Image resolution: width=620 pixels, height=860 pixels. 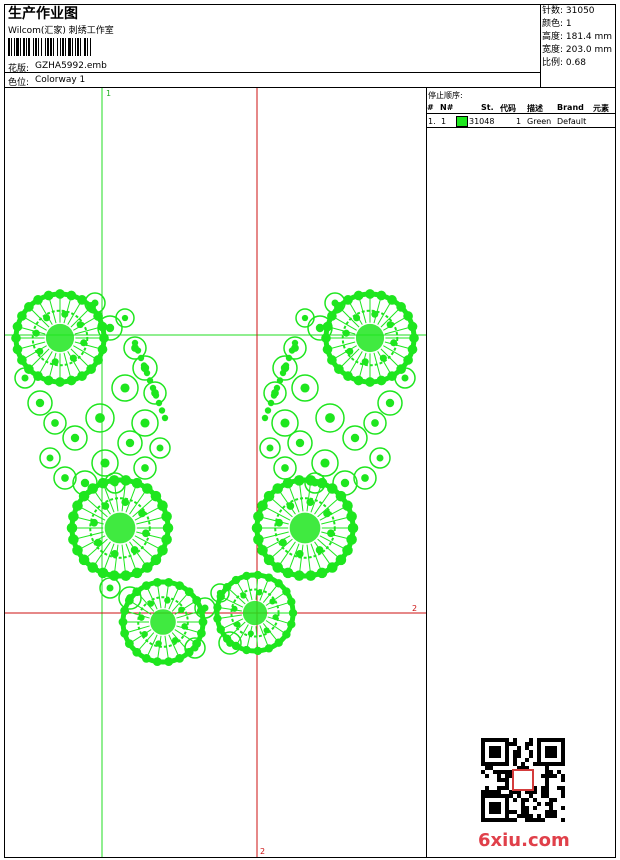 What do you see at coordinates (272, 72) in the screenshot?
I see `header-divider` at bounding box center [272, 72].